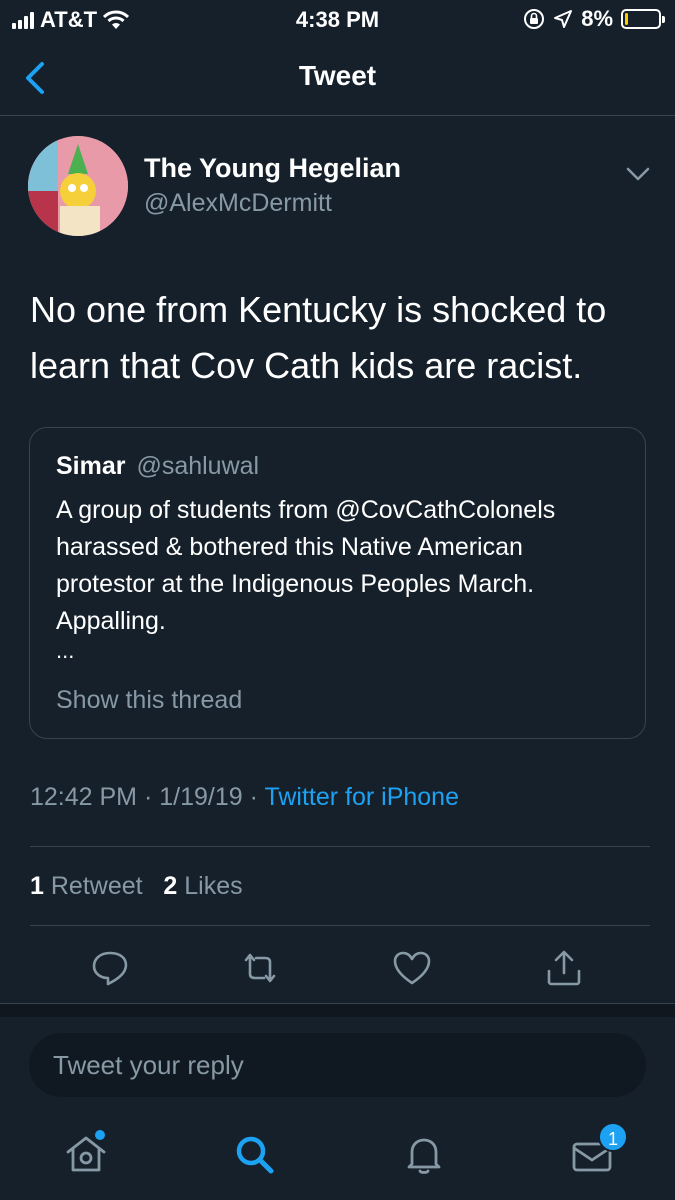  I want to click on retweets-stat: 1 Retweet, so click(86, 886).